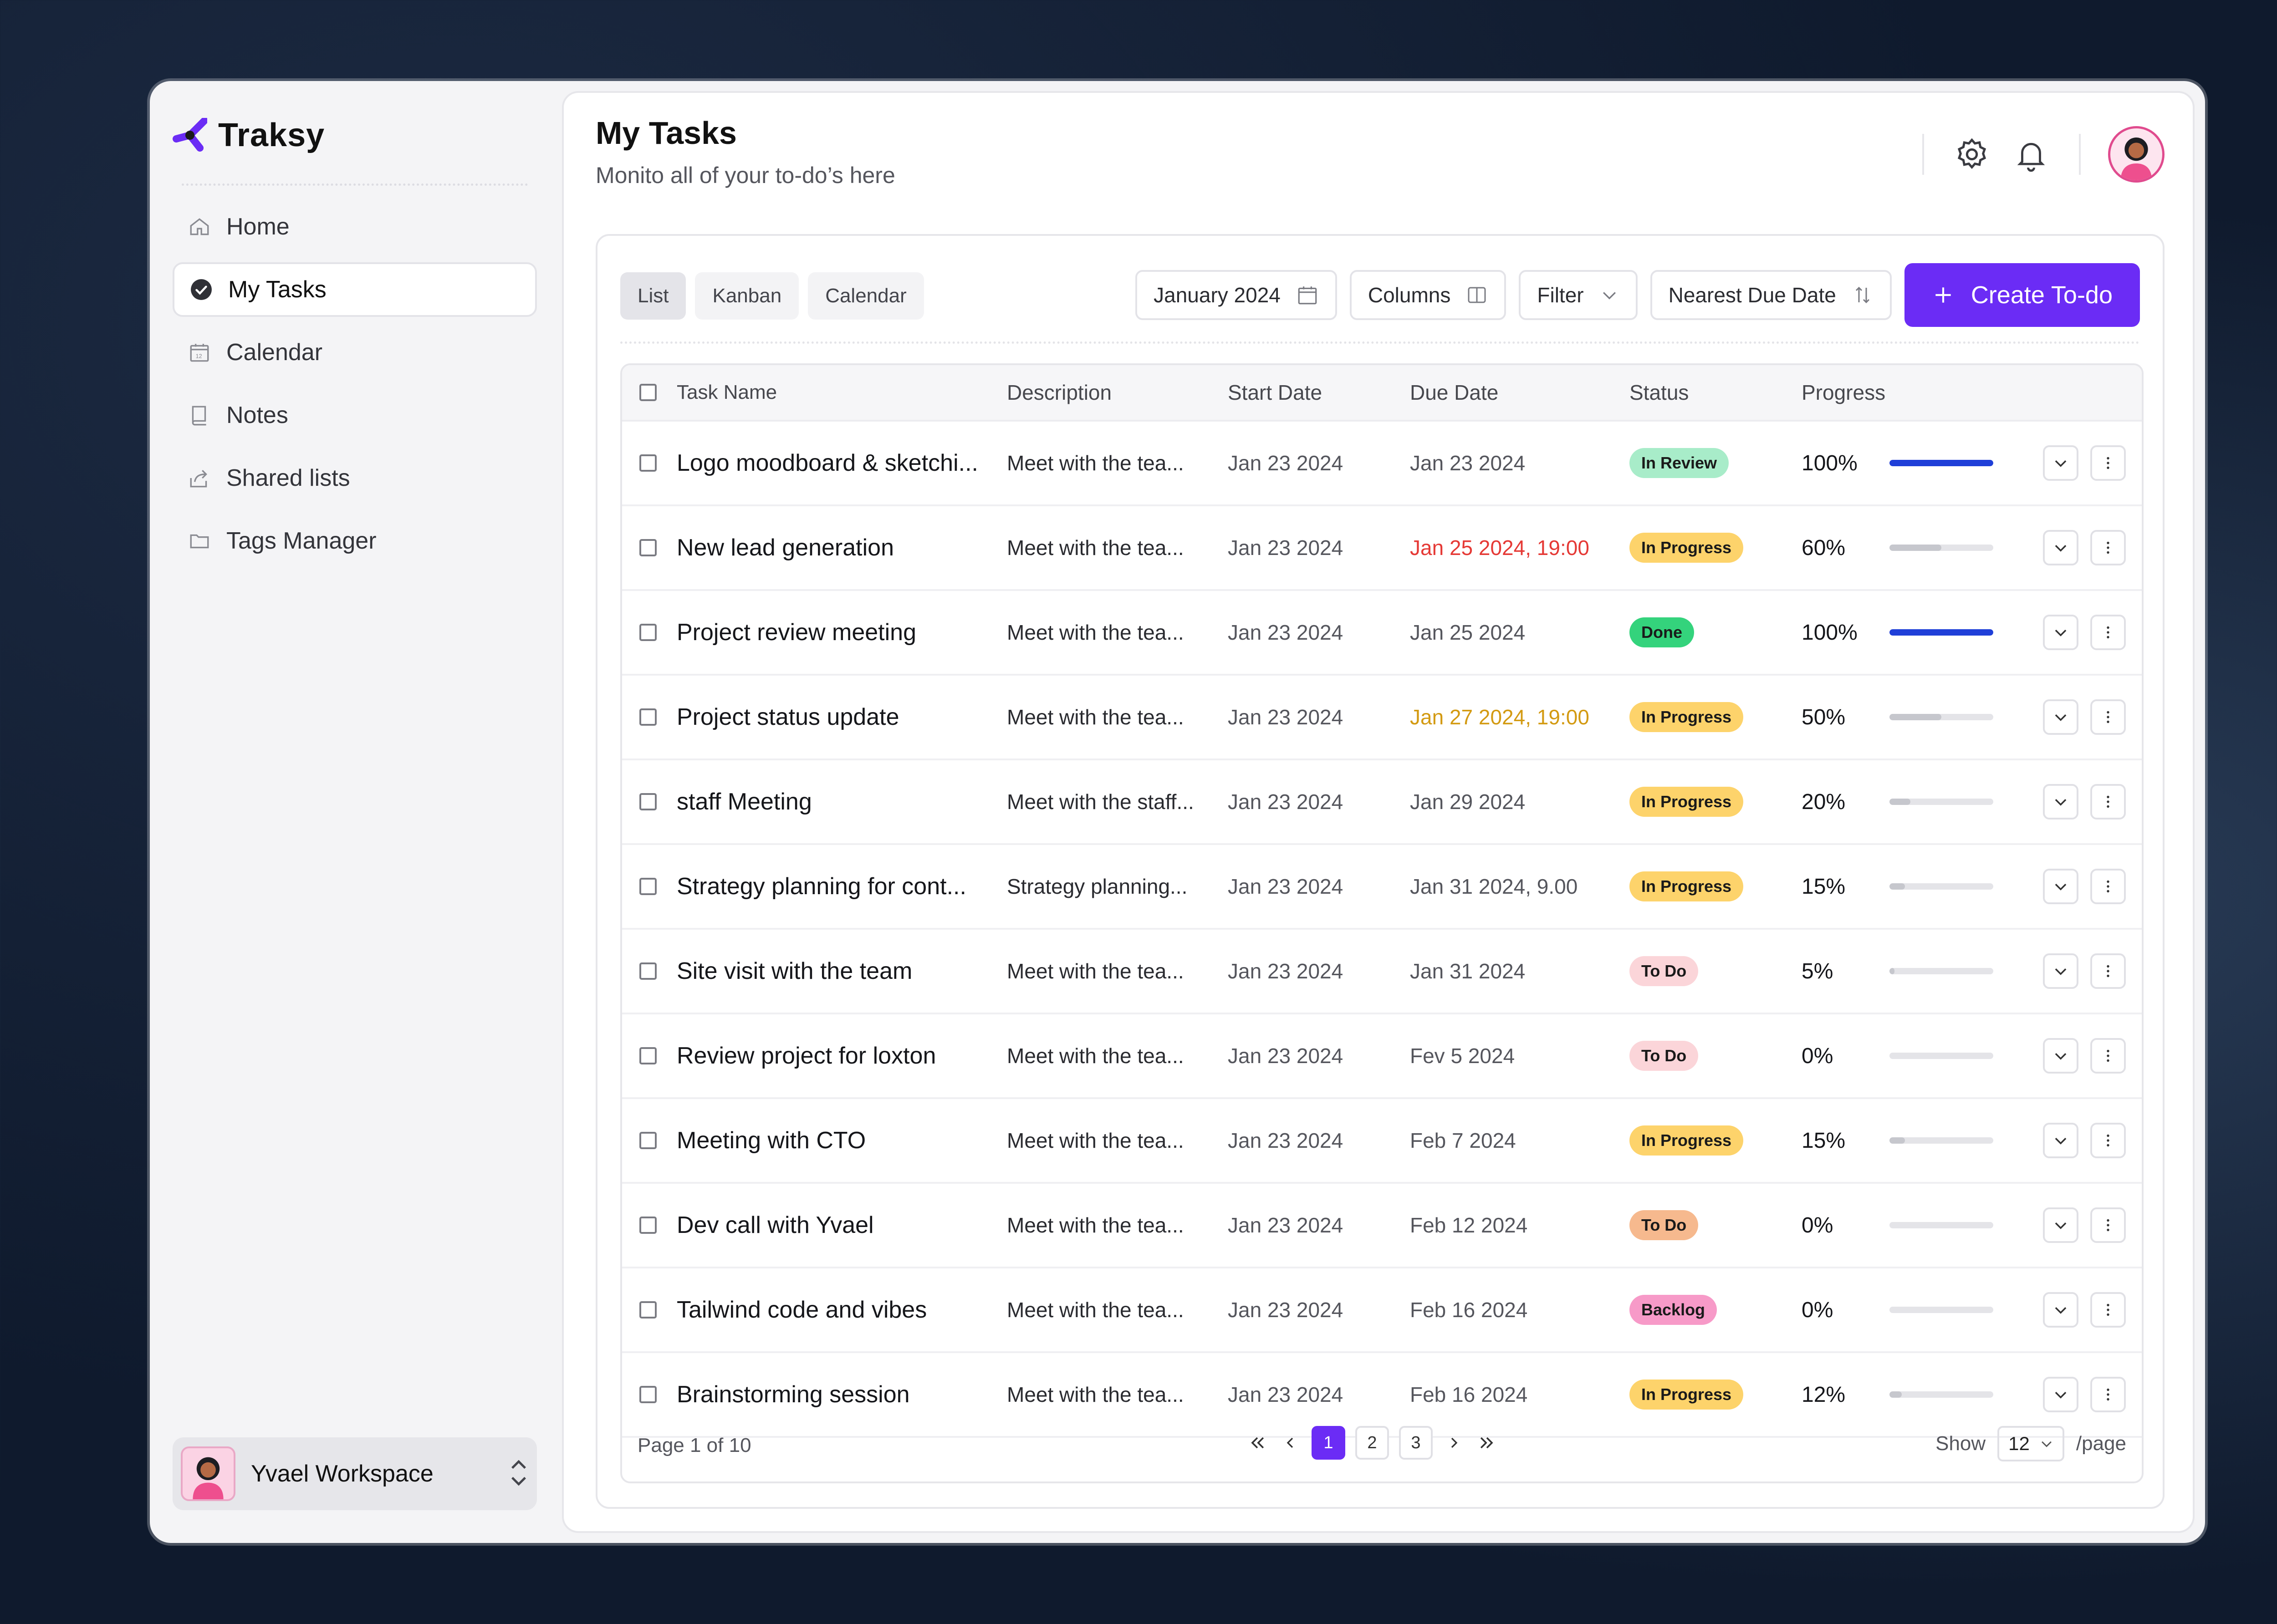  I want to click on sidebar-item-label: Home, so click(258, 227).